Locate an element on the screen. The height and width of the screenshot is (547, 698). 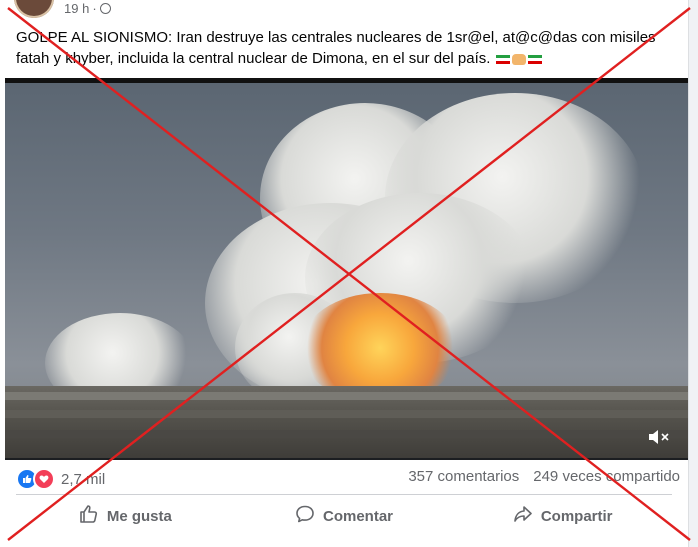
actions-divider is located at coordinates (344, 494).